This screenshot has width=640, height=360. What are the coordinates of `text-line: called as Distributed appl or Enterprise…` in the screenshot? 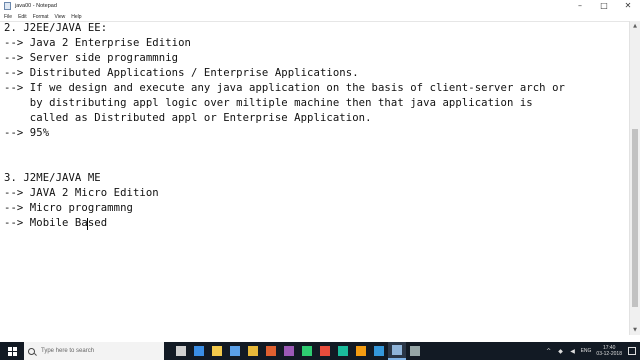 It's located at (188, 118).